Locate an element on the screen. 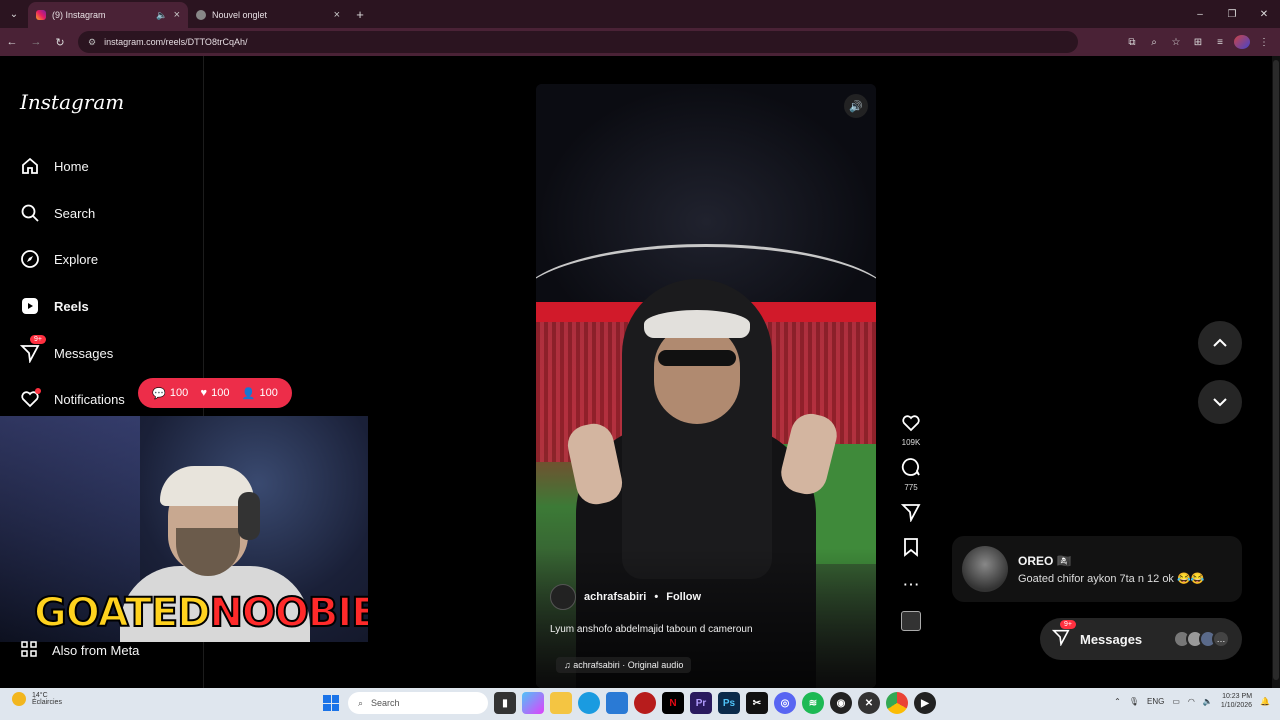  next-reel-button is located at coordinates (1220, 402).